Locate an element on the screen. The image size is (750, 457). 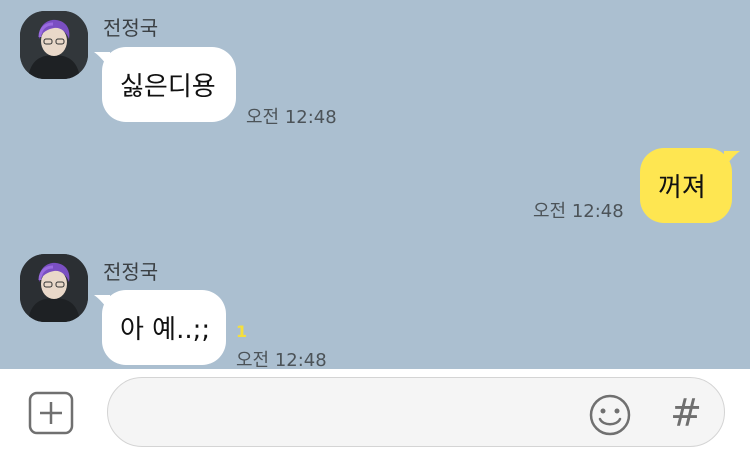
message-text: 아 예..;; is located at coordinates (165, 330).